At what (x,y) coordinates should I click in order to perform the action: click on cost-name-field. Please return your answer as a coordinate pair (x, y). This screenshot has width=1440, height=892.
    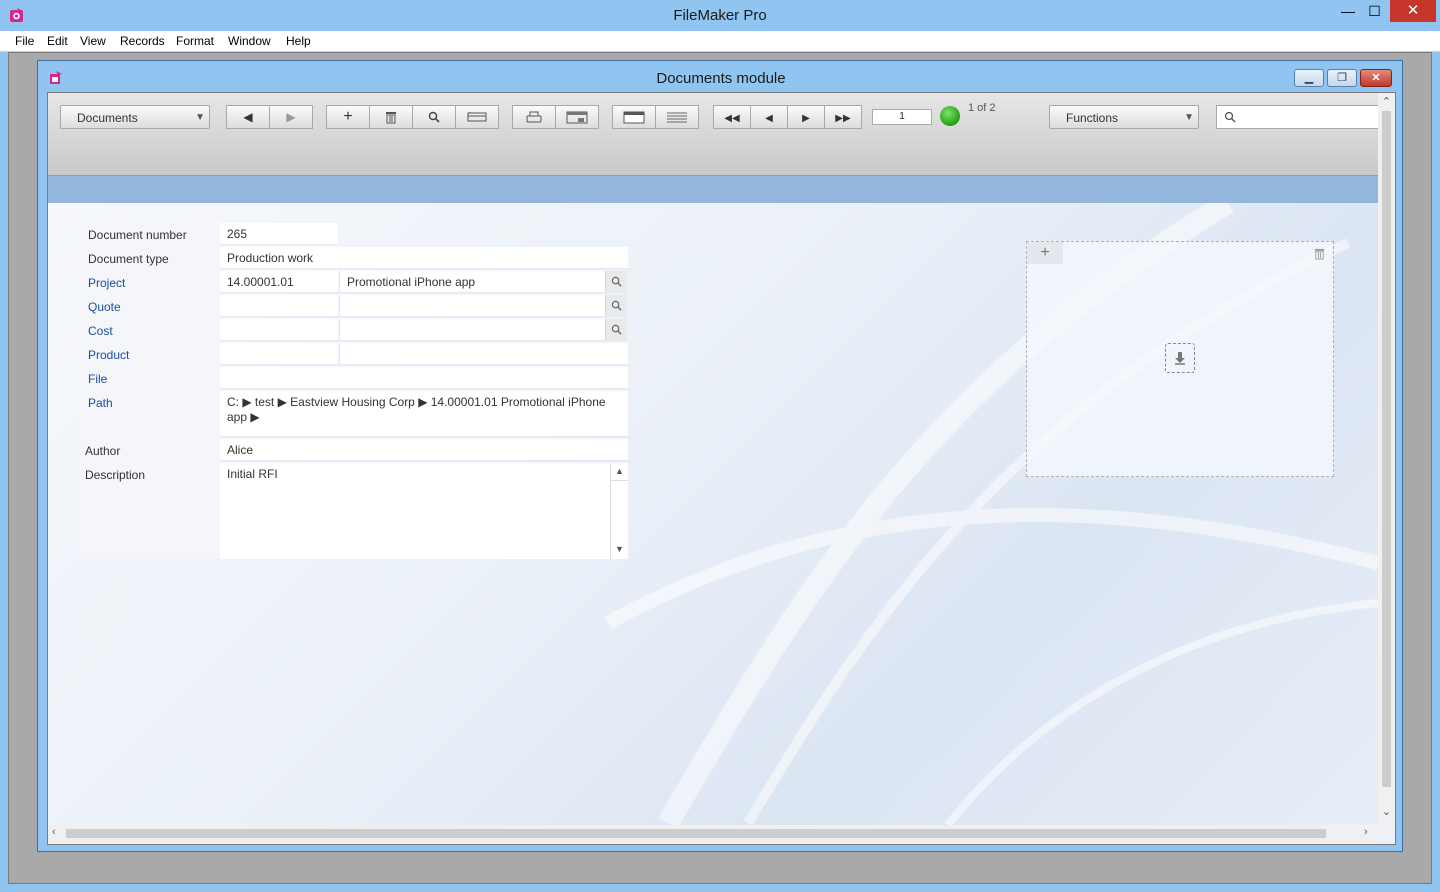
    Looking at the image, I should click on (472, 330).